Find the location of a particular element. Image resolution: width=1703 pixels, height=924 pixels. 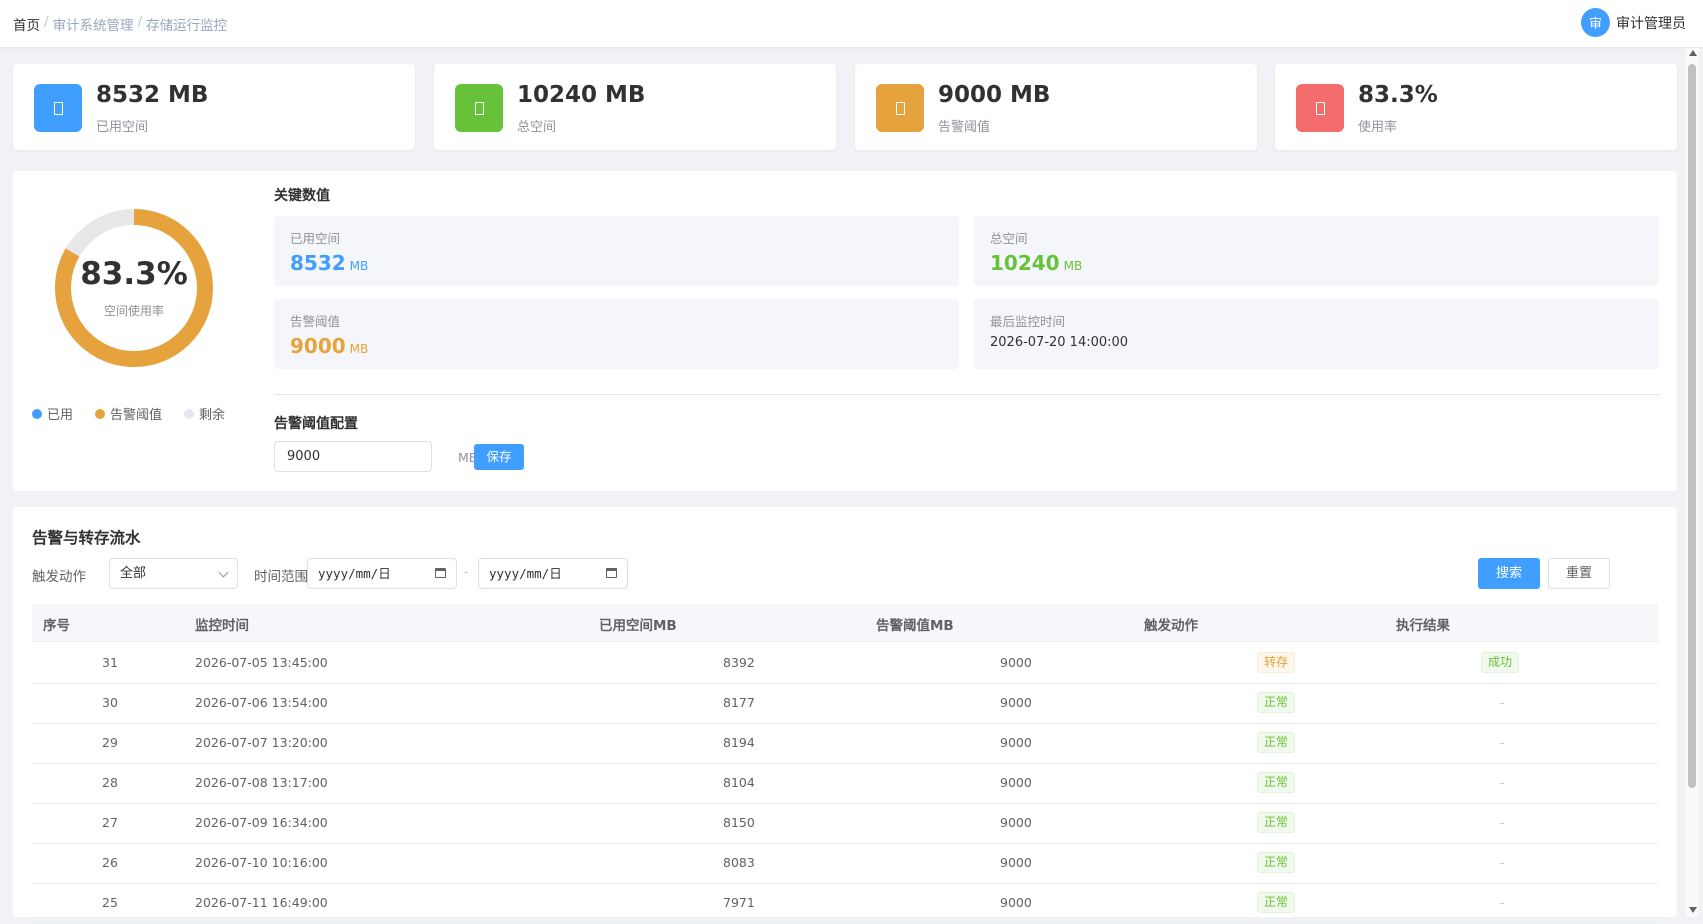

kv-value: 10240 MB is located at coordinates (1036, 263).